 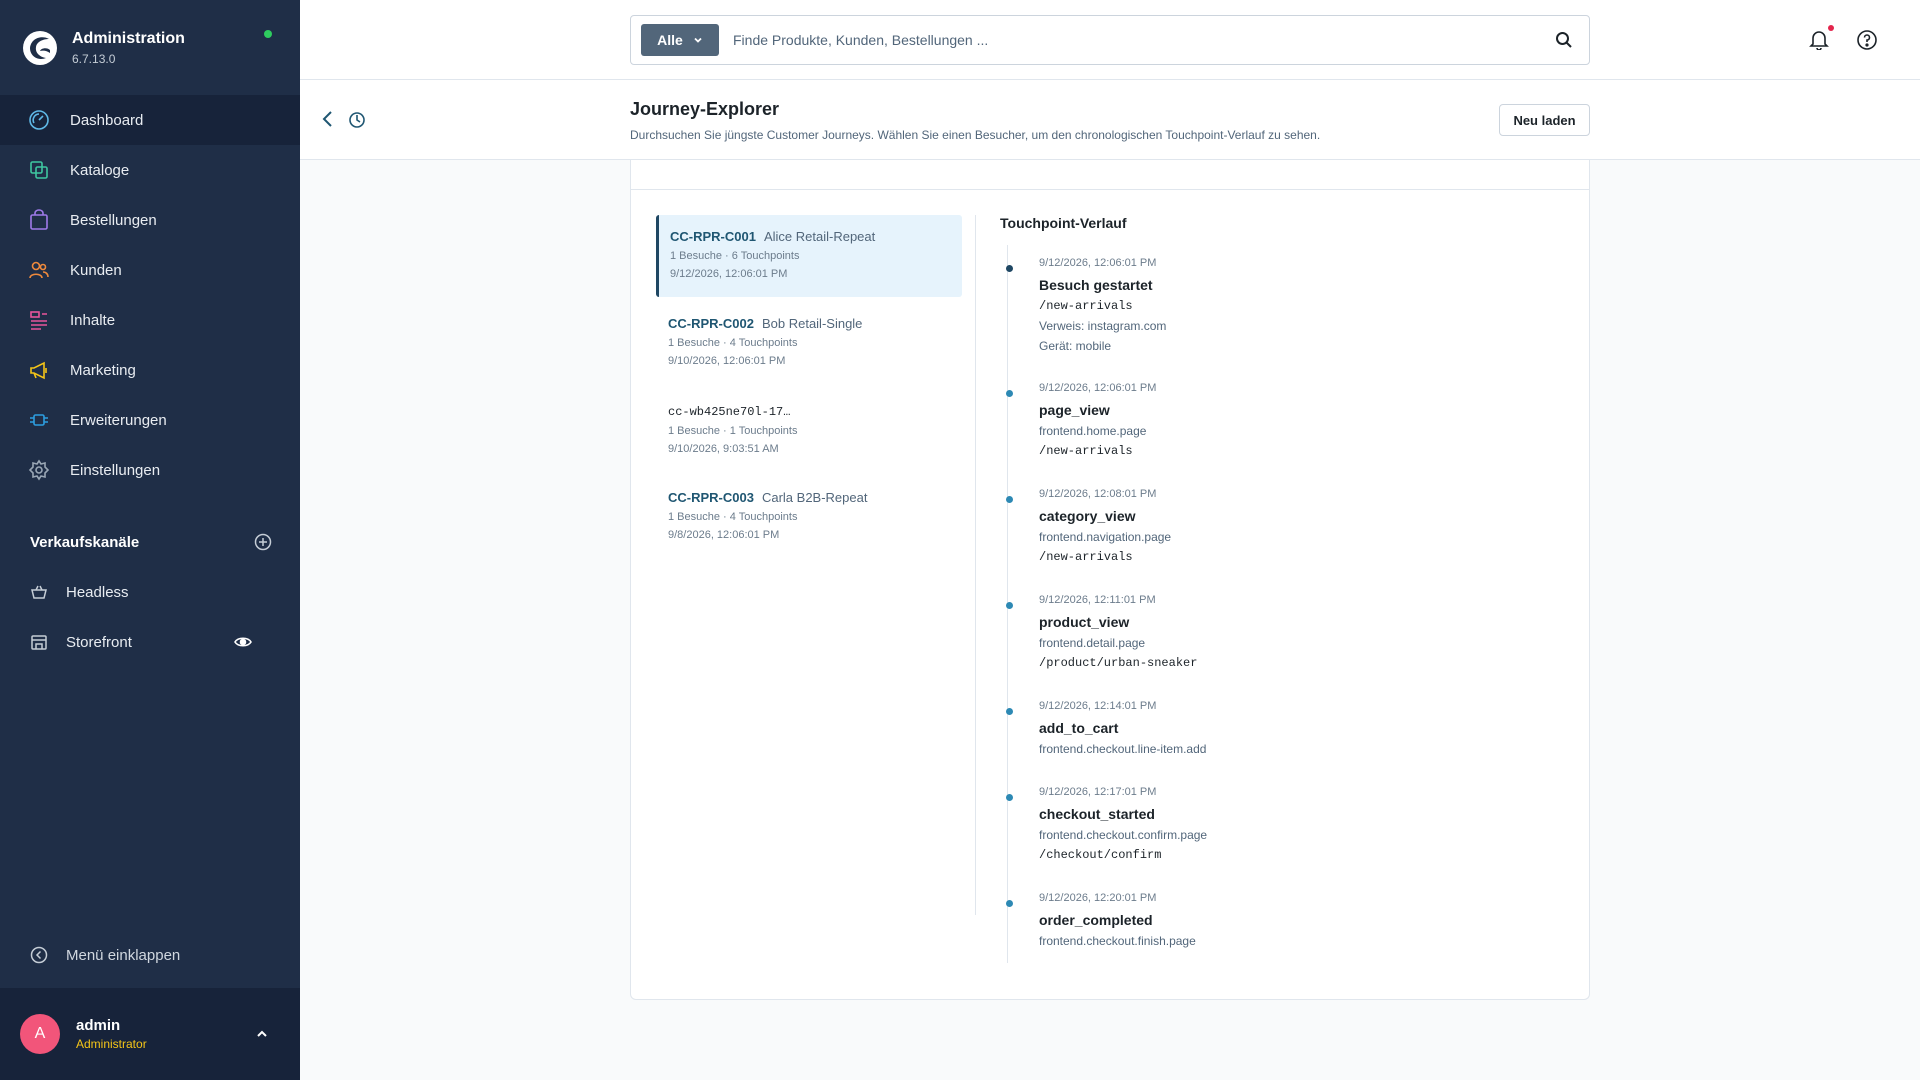 I want to click on entry-path: /product/urban-sneaker, so click(x=1118, y=663).